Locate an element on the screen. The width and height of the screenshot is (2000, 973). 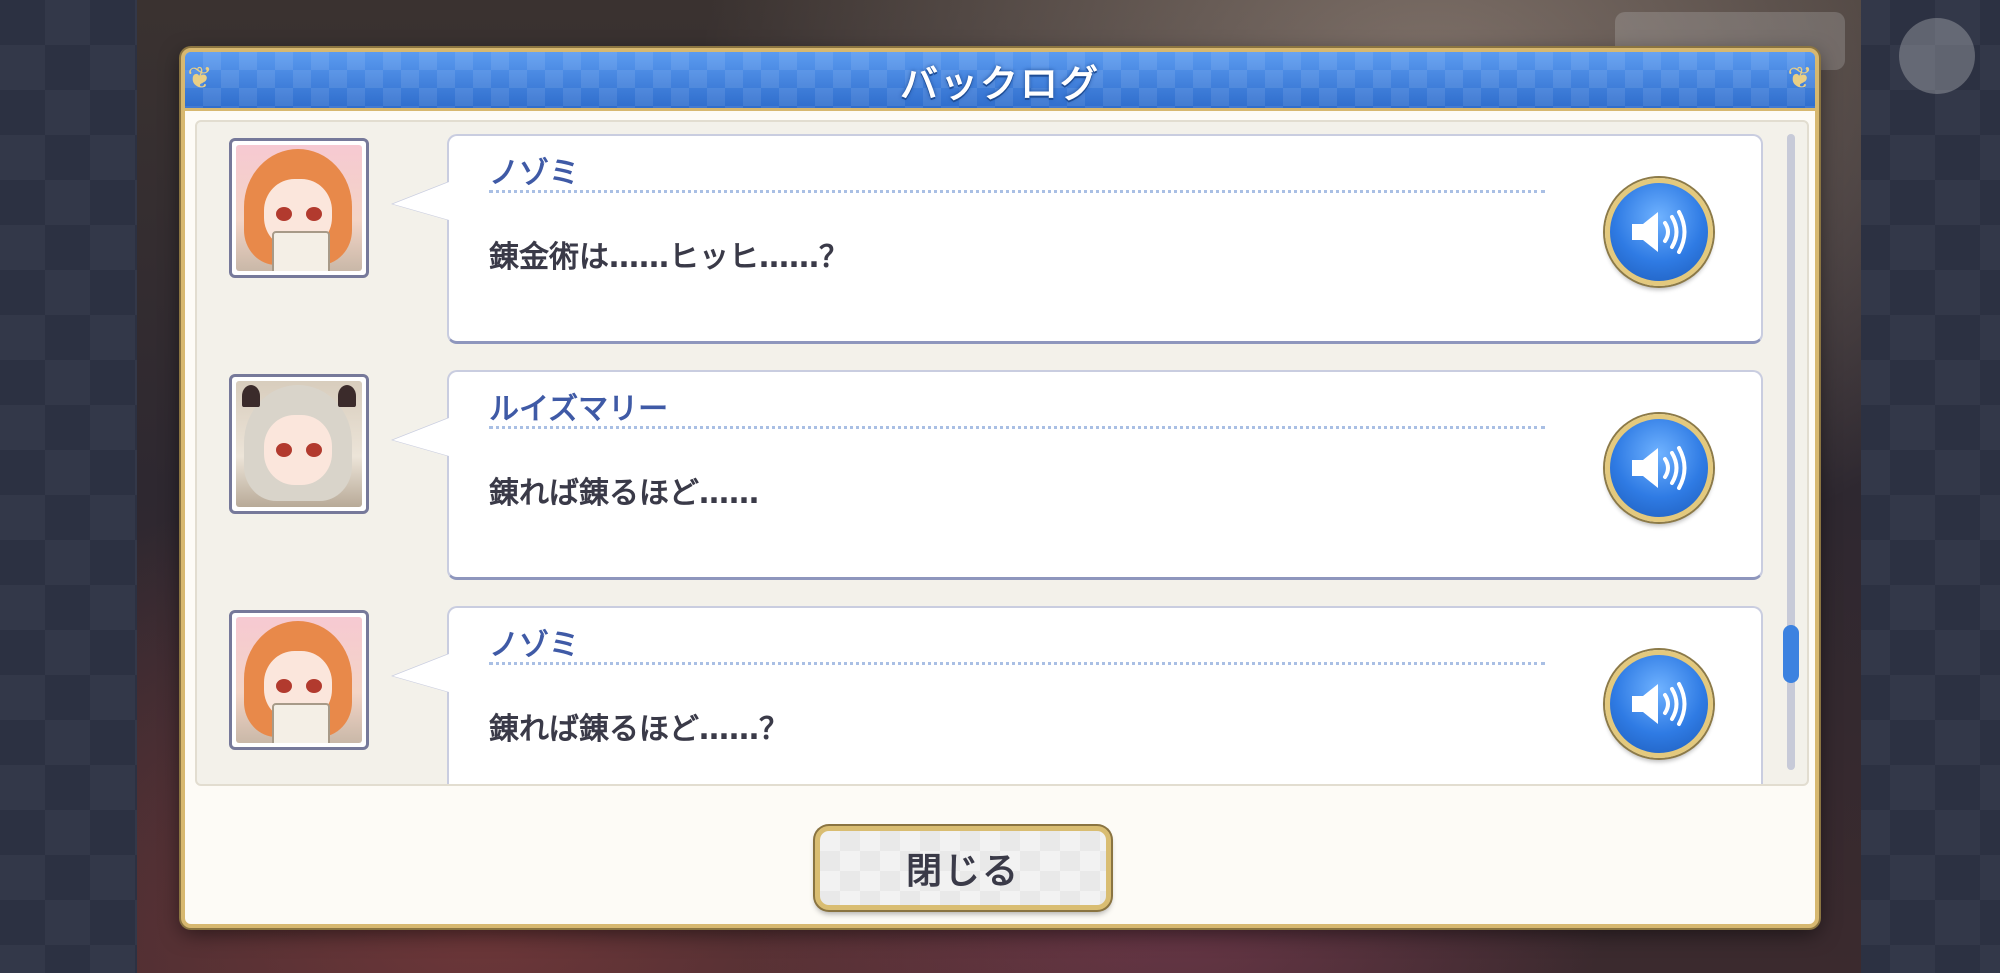
scrollbar-thumb is located at coordinates (1791, 654).